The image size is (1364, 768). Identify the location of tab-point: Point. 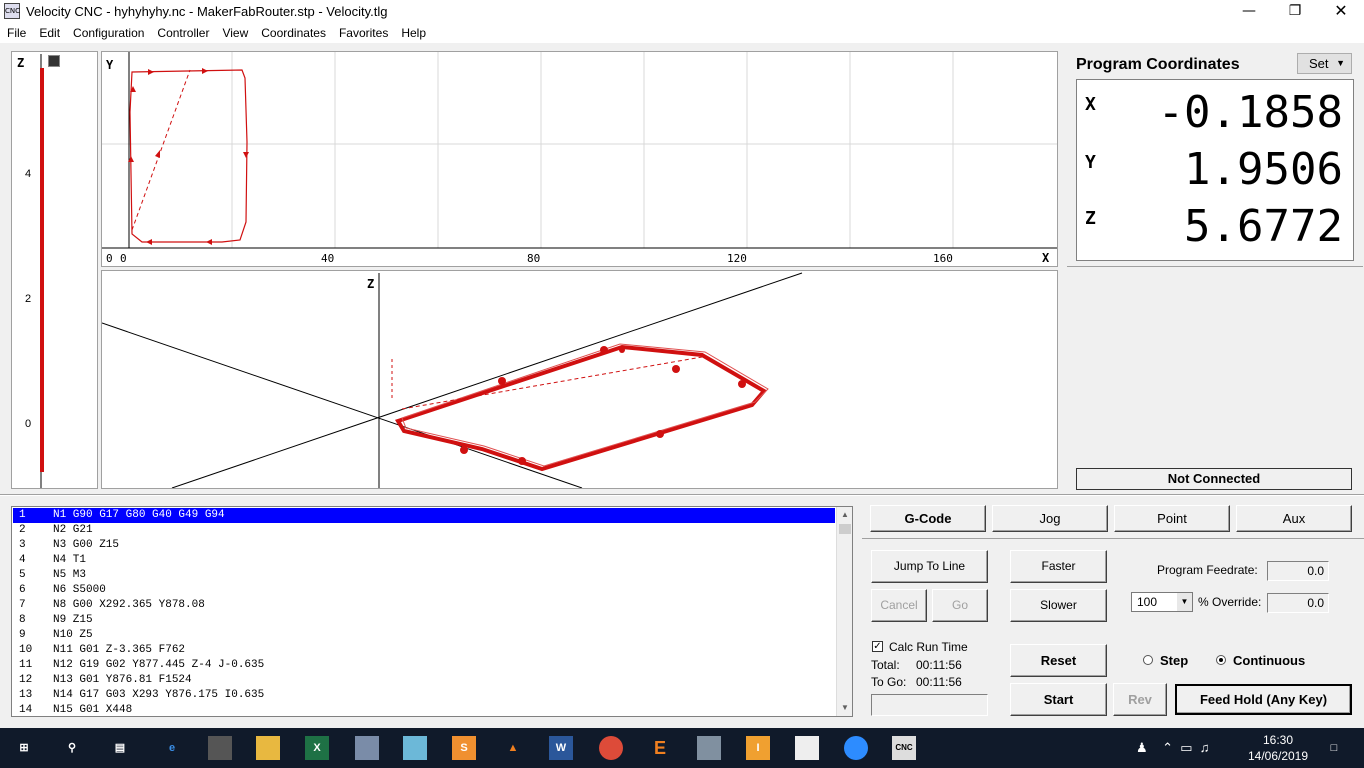
(1172, 518).